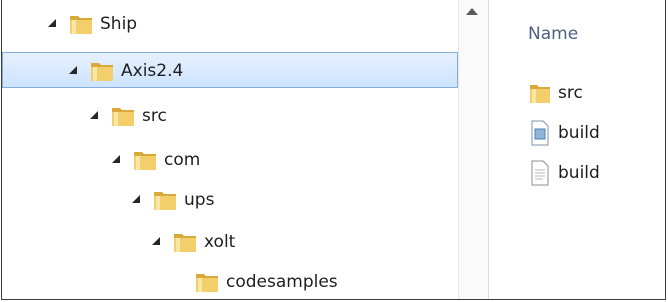  Describe the element at coordinates (540, 133) in the screenshot. I see `config-file-icon` at that location.